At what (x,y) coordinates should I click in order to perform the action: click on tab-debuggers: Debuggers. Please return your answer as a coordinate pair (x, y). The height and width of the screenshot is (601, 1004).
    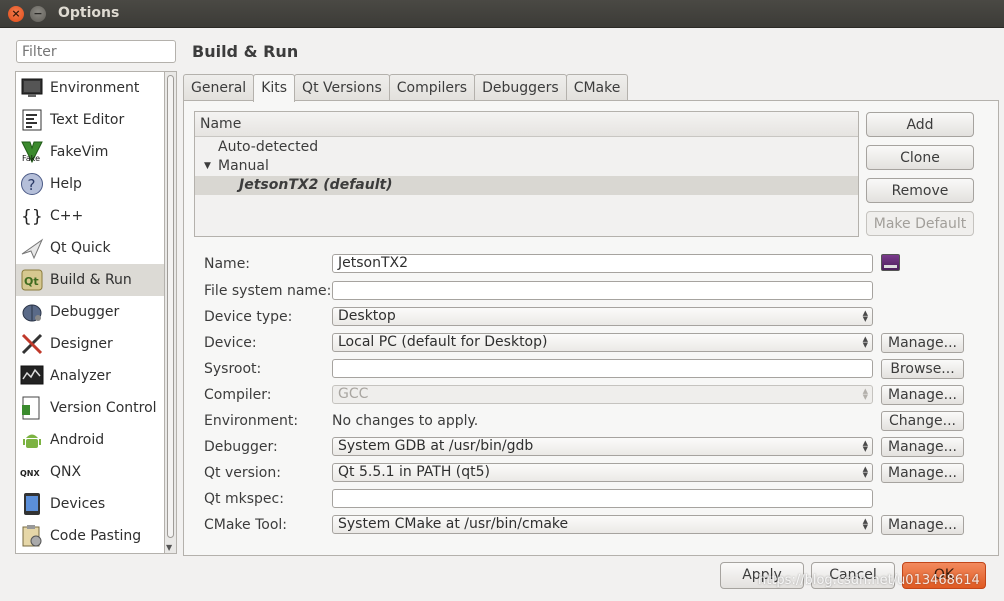
    Looking at the image, I should click on (520, 87).